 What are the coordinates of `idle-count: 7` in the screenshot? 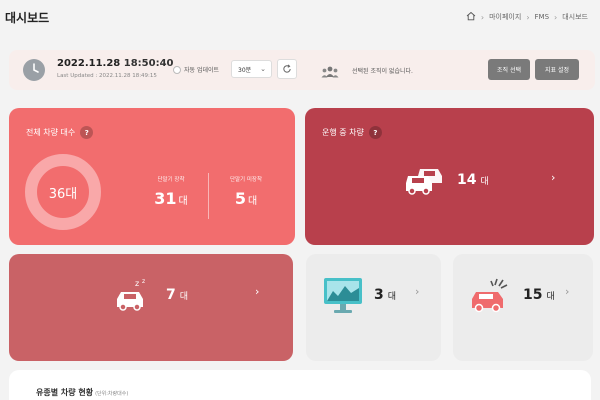 It's located at (171, 295).